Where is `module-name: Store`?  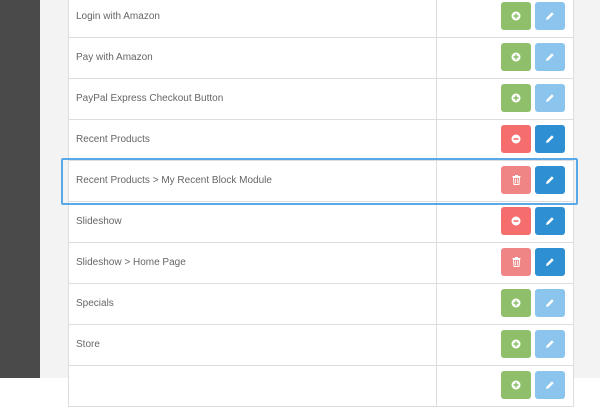 module-name: Store is located at coordinates (88, 344).